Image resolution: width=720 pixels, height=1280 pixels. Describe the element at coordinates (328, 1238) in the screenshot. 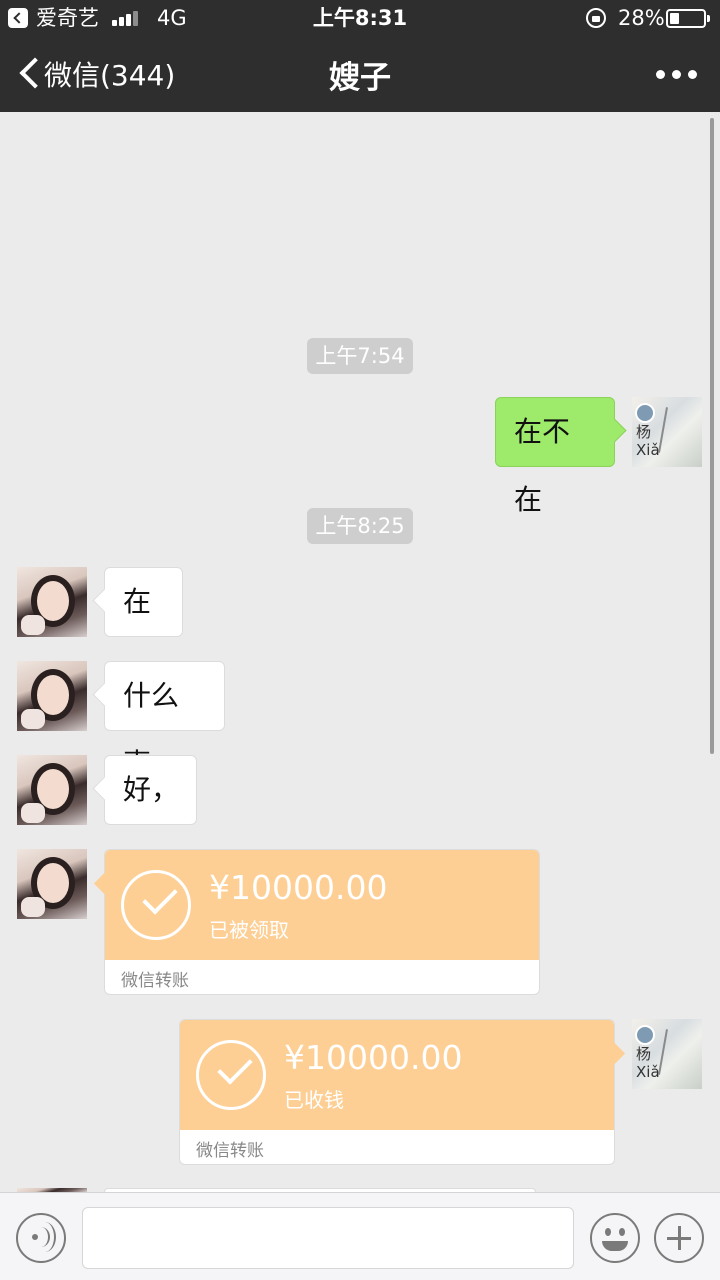

I see `message-input` at that location.